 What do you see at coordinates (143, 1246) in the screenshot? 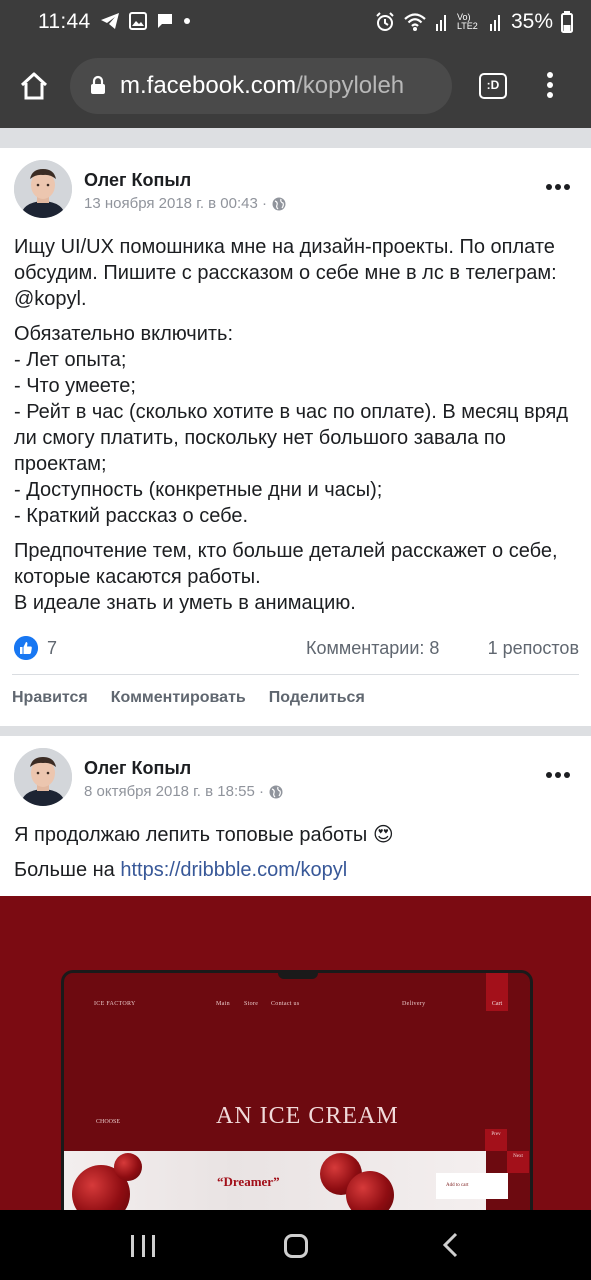
I see `recents-icon` at bounding box center [143, 1246].